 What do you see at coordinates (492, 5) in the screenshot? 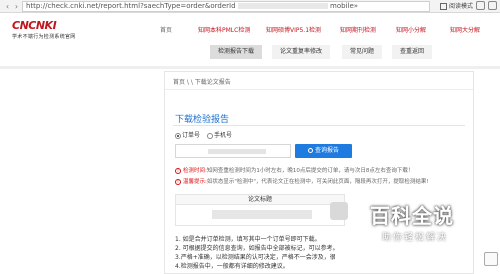
I see `menu-icon` at bounding box center [492, 5].